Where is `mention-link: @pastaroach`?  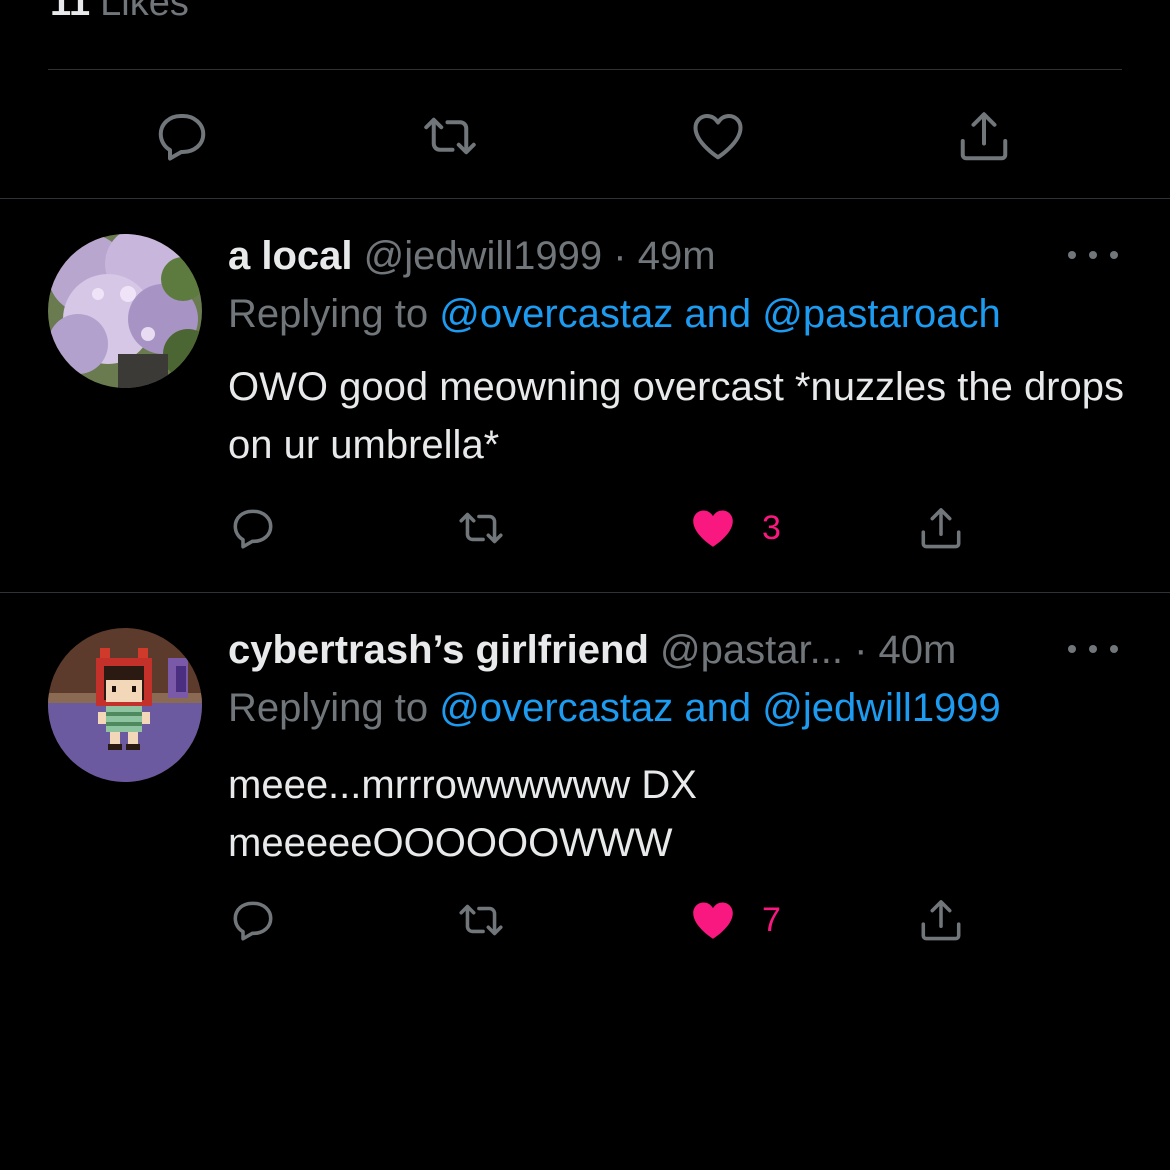
mention-link: @pastaroach is located at coordinates (881, 314).